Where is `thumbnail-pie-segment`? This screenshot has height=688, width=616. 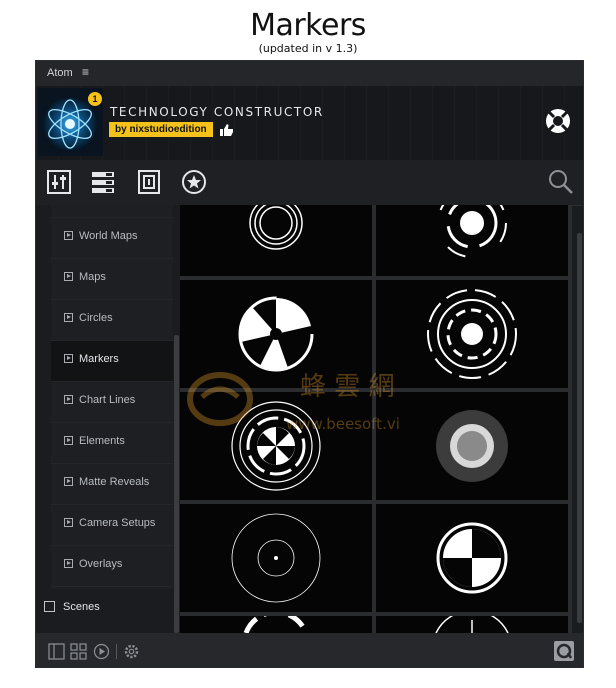 thumbnail-pie-segment is located at coordinates (276, 334).